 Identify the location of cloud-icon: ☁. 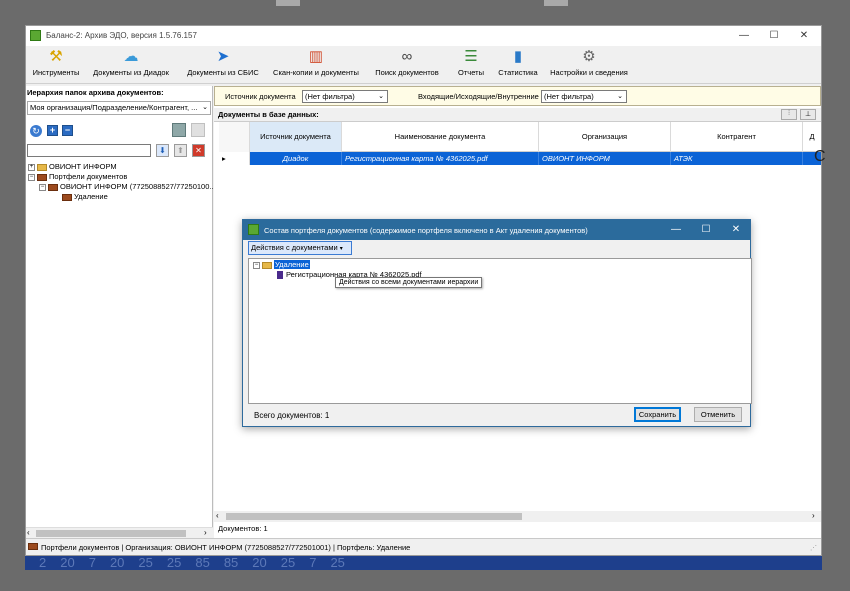
(131, 56).